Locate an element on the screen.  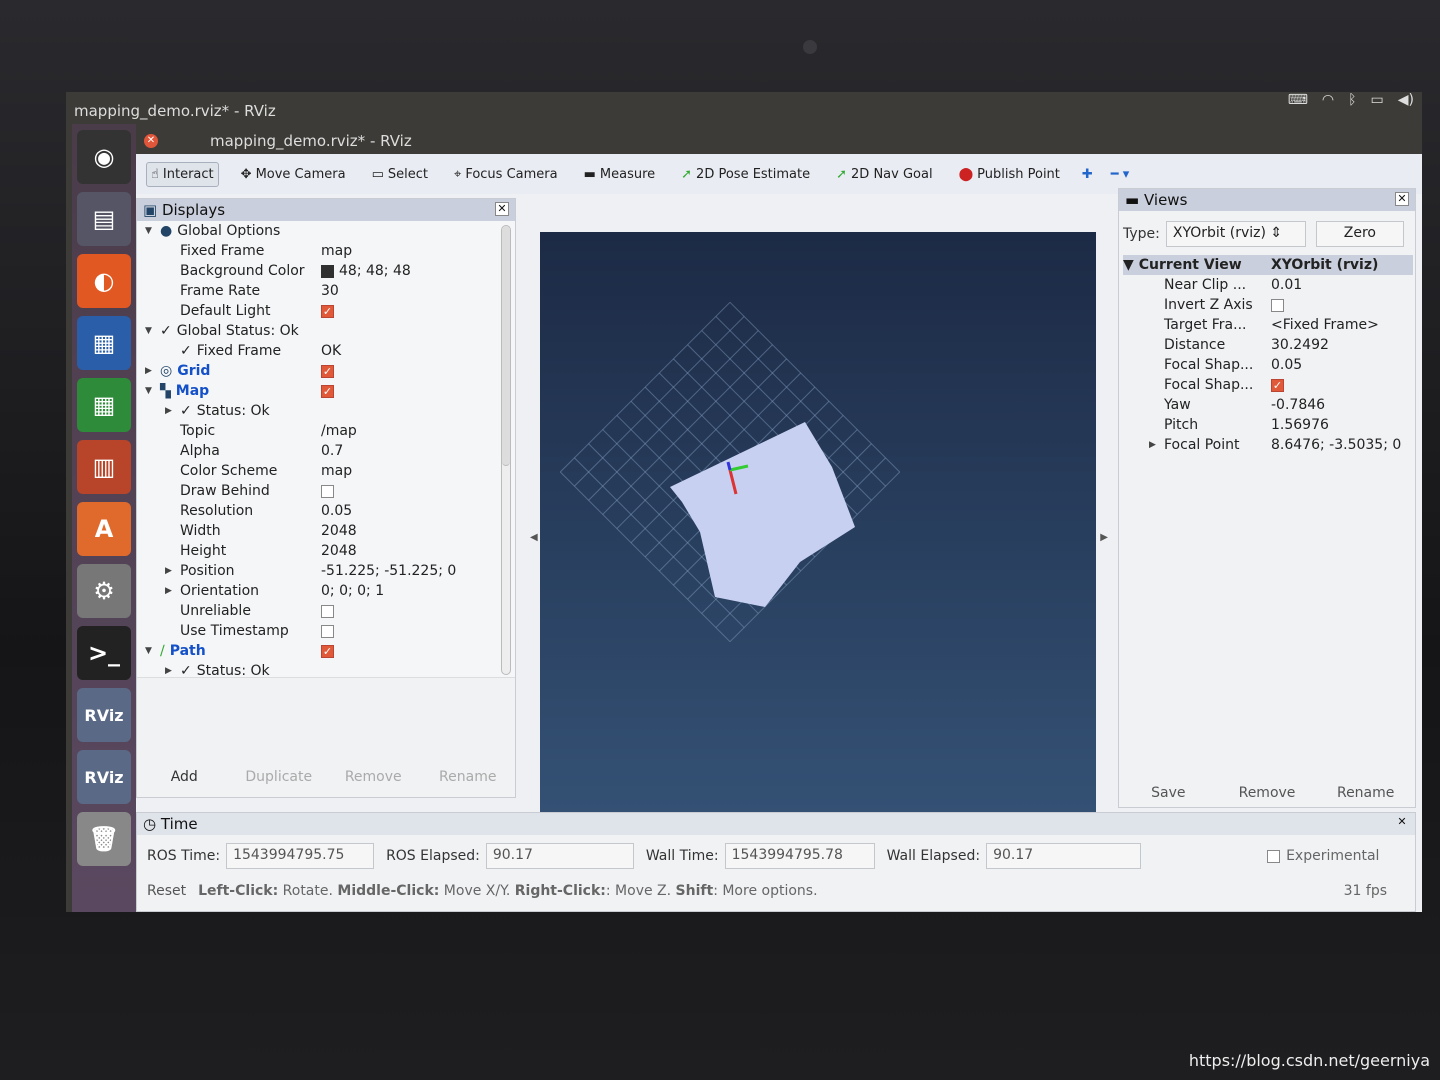
remove-tool-icon: ━ ▾ is located at coordinates (1120, 174).